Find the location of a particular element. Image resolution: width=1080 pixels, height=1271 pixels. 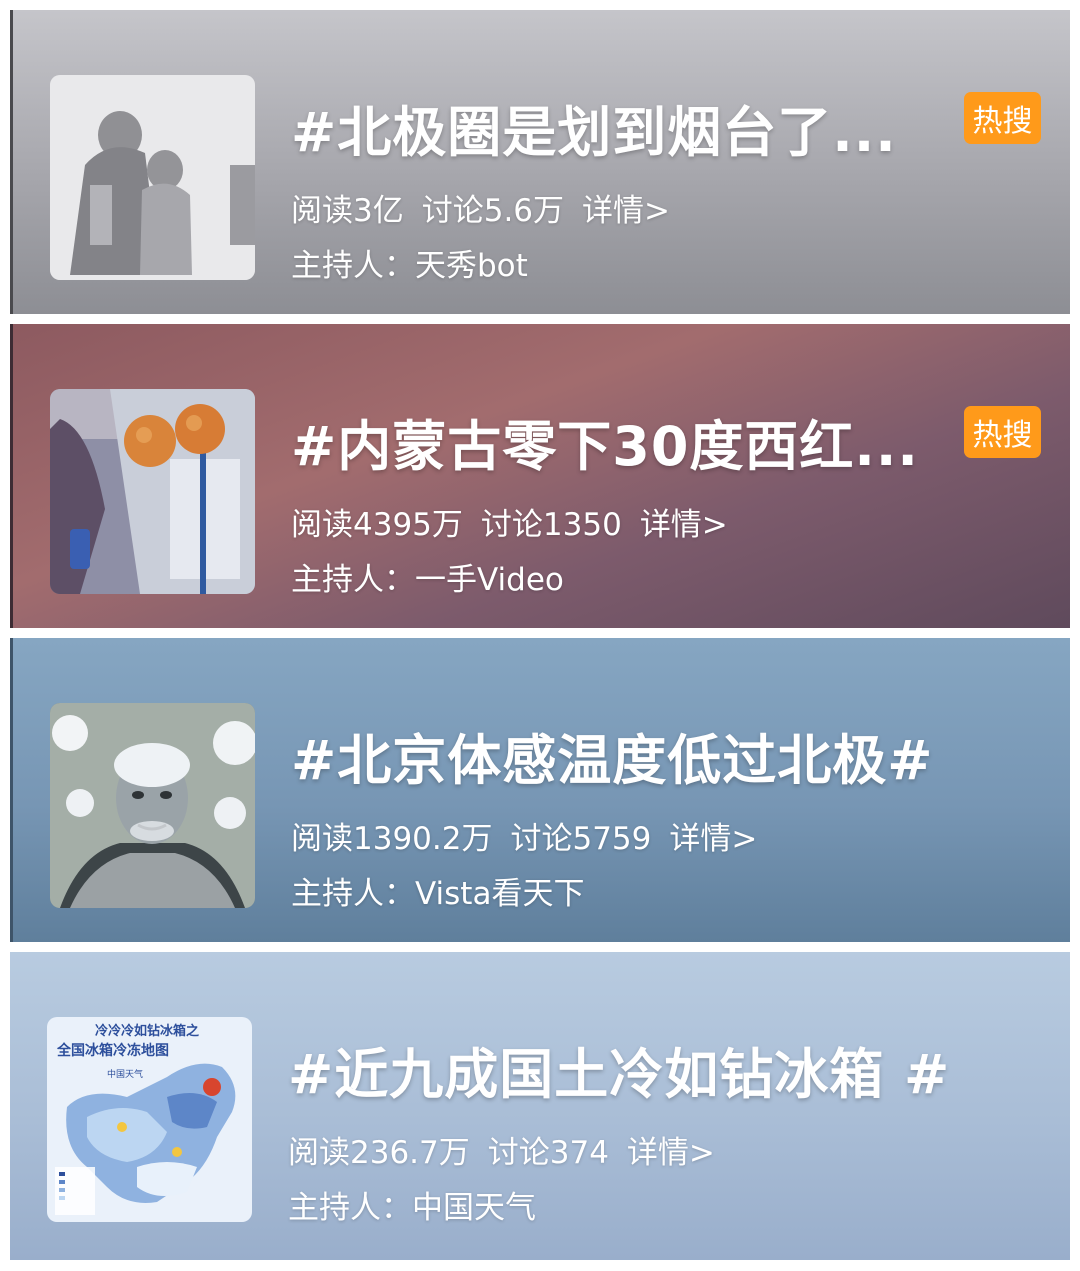

topic-host: 主持人：一手Video is located at coordinates (427, 580).